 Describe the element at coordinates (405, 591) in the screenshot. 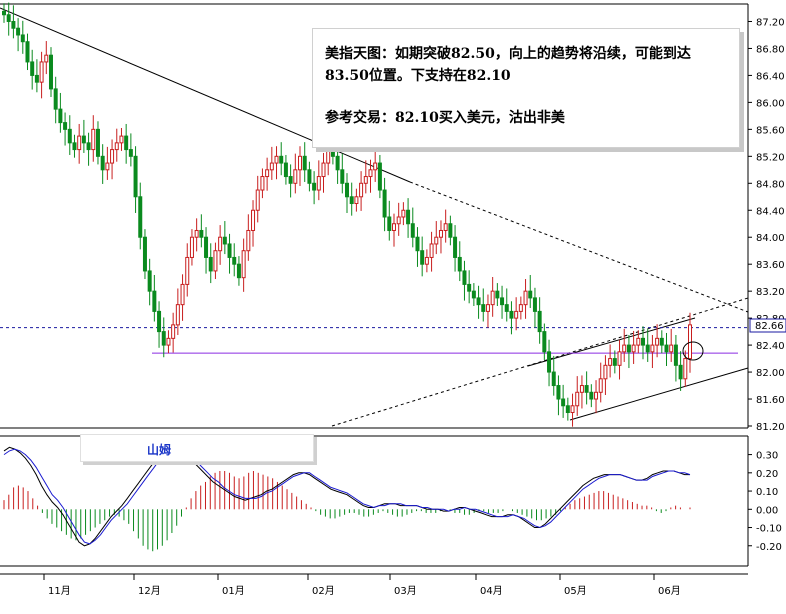

I see `time-tick-label: 03月` at that location.